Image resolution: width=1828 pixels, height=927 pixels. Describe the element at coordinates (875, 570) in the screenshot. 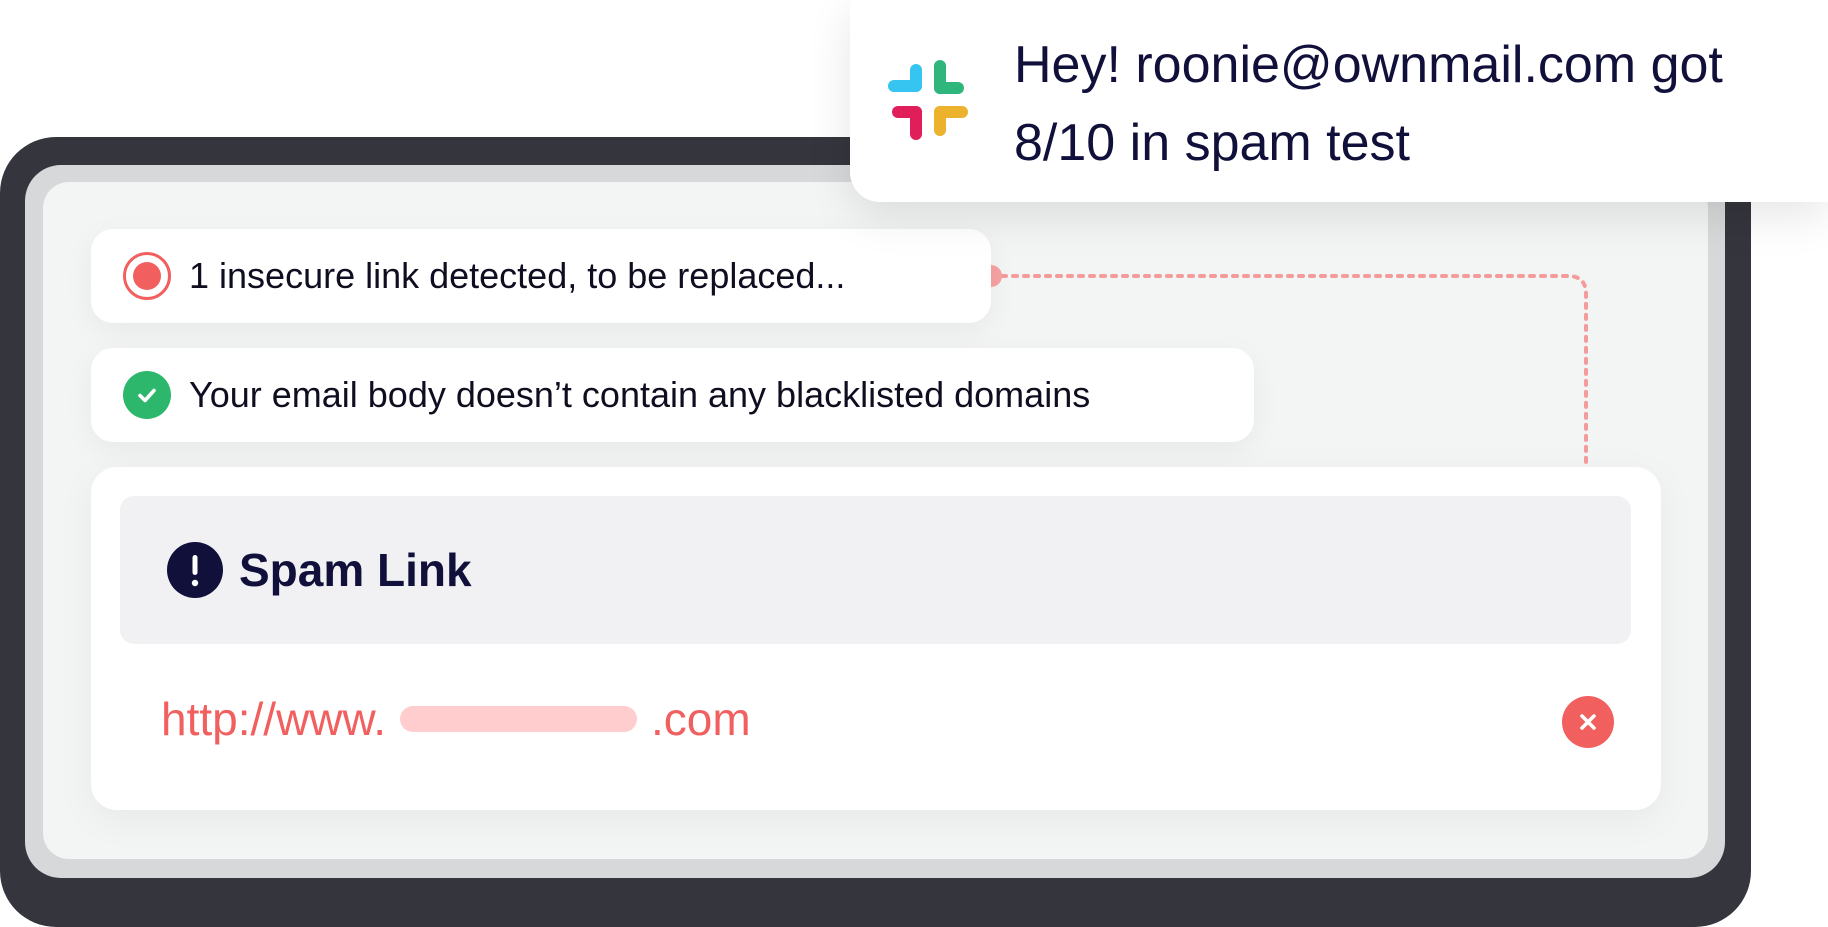

I see `spam-link-header: Spam Link` at that location.